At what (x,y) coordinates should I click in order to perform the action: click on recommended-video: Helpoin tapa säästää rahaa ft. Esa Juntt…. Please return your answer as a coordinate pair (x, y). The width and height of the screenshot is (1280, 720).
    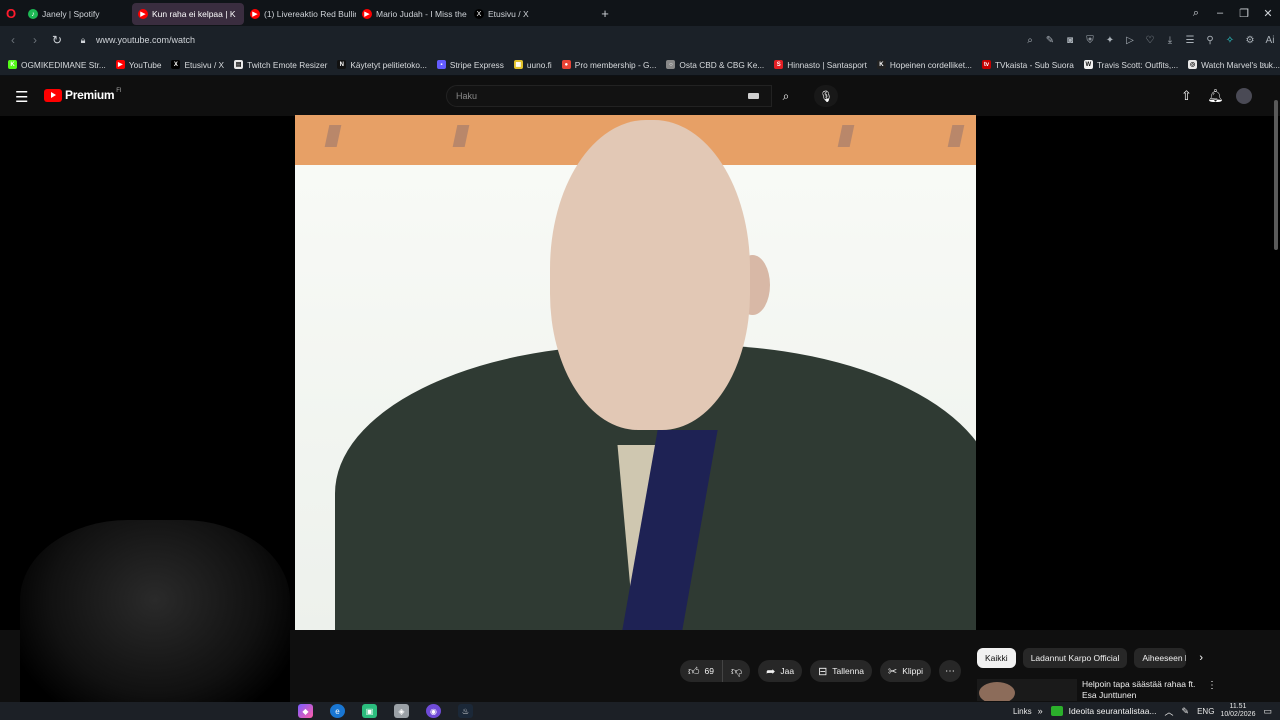
    Looking at the image, I should click on (1127, 690).